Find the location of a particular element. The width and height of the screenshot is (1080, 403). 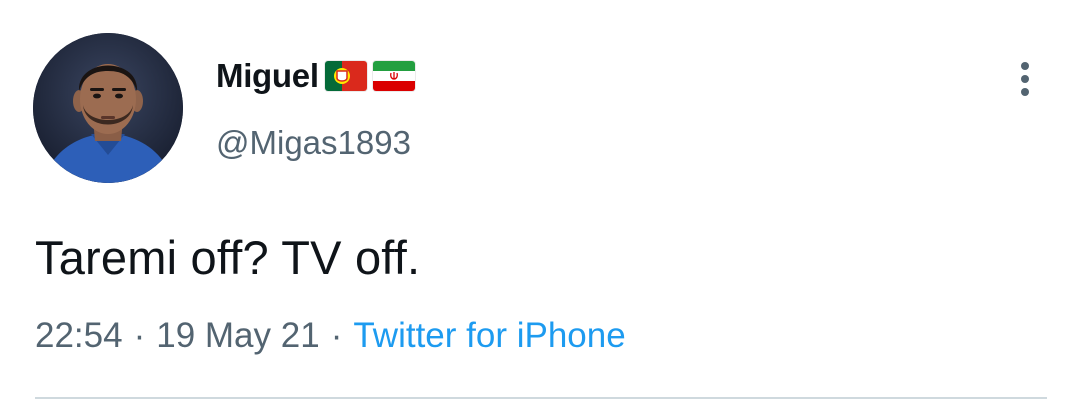

tweet-metadata: 22:54 · 19 May 21 · Twitter for iPhone is located at coordinates (330, 336).